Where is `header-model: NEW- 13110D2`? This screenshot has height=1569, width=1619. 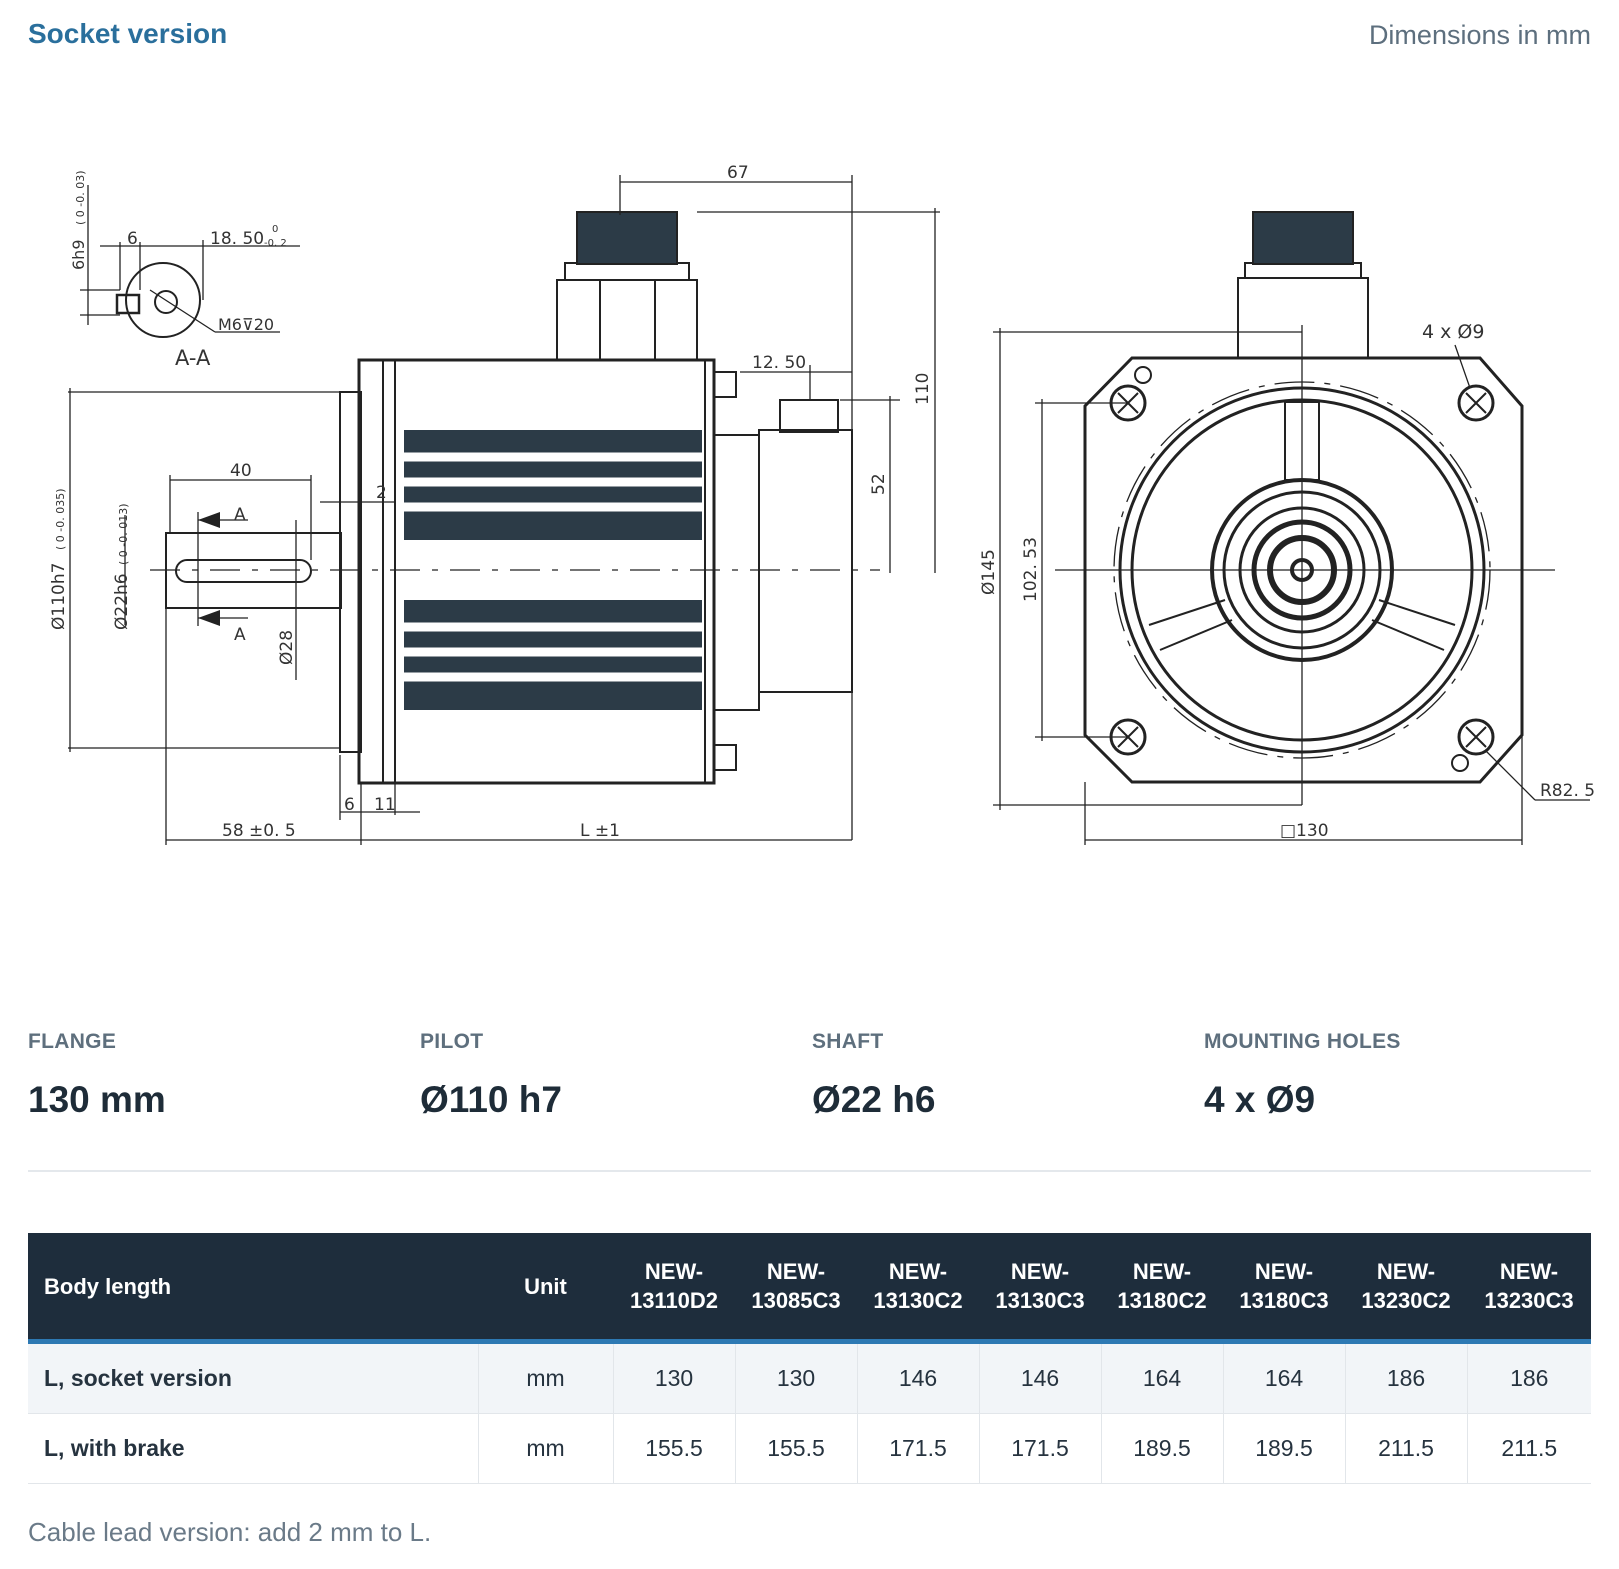 header-model: NEW- 13110D2 is located at coordinates (674, 1288).